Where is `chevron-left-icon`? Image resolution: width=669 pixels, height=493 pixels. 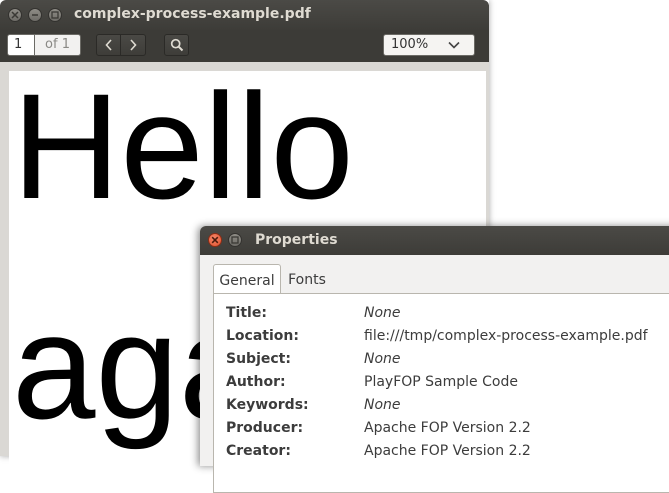 chevron-left-icon is located at coordinates (108, 45).